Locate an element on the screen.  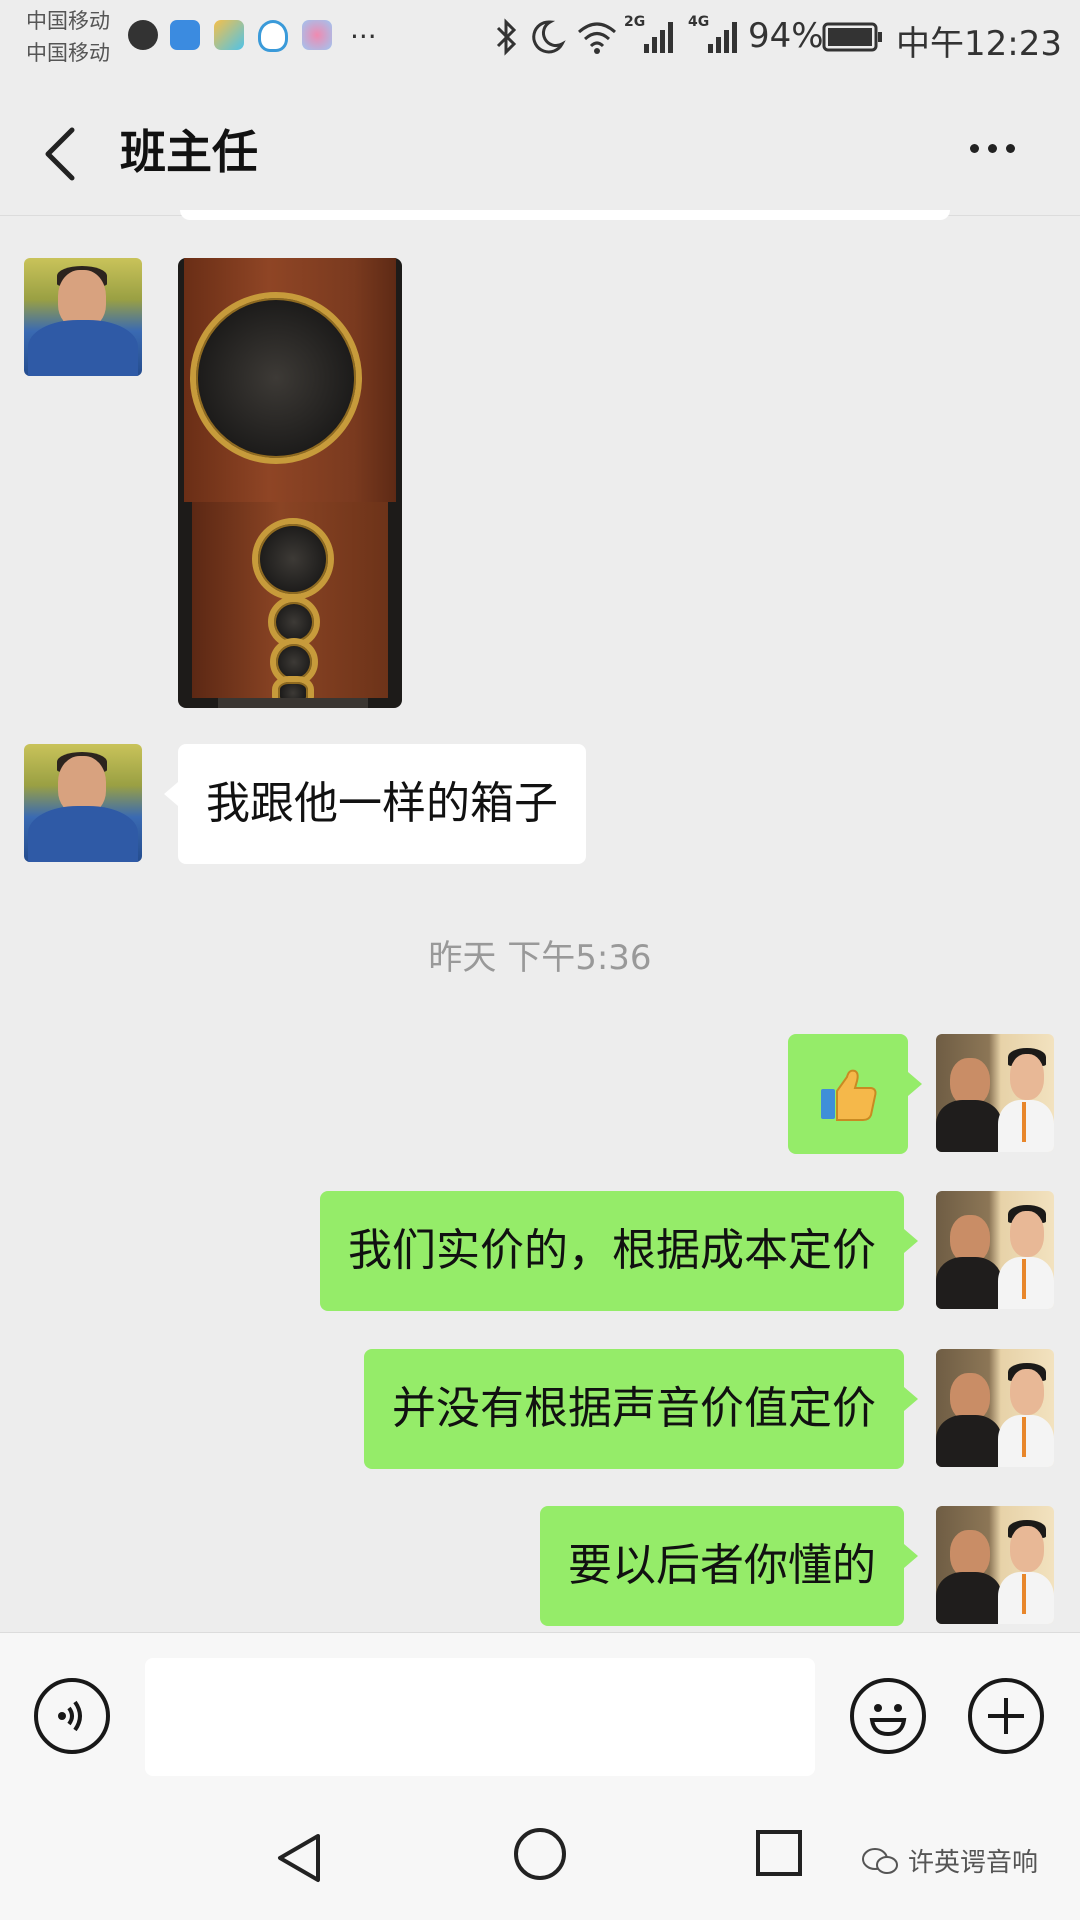
shield-app-icon is located at coordinates (185, 35).